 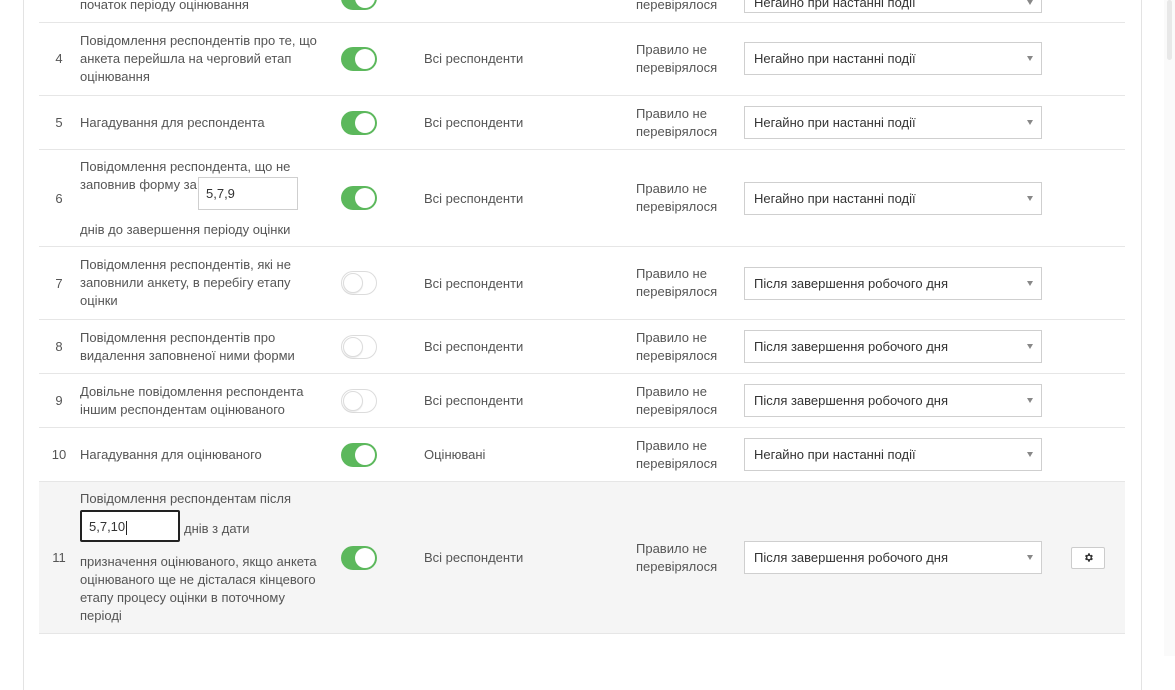 I want to click on row-number: 7, so click(x=59, y=283).